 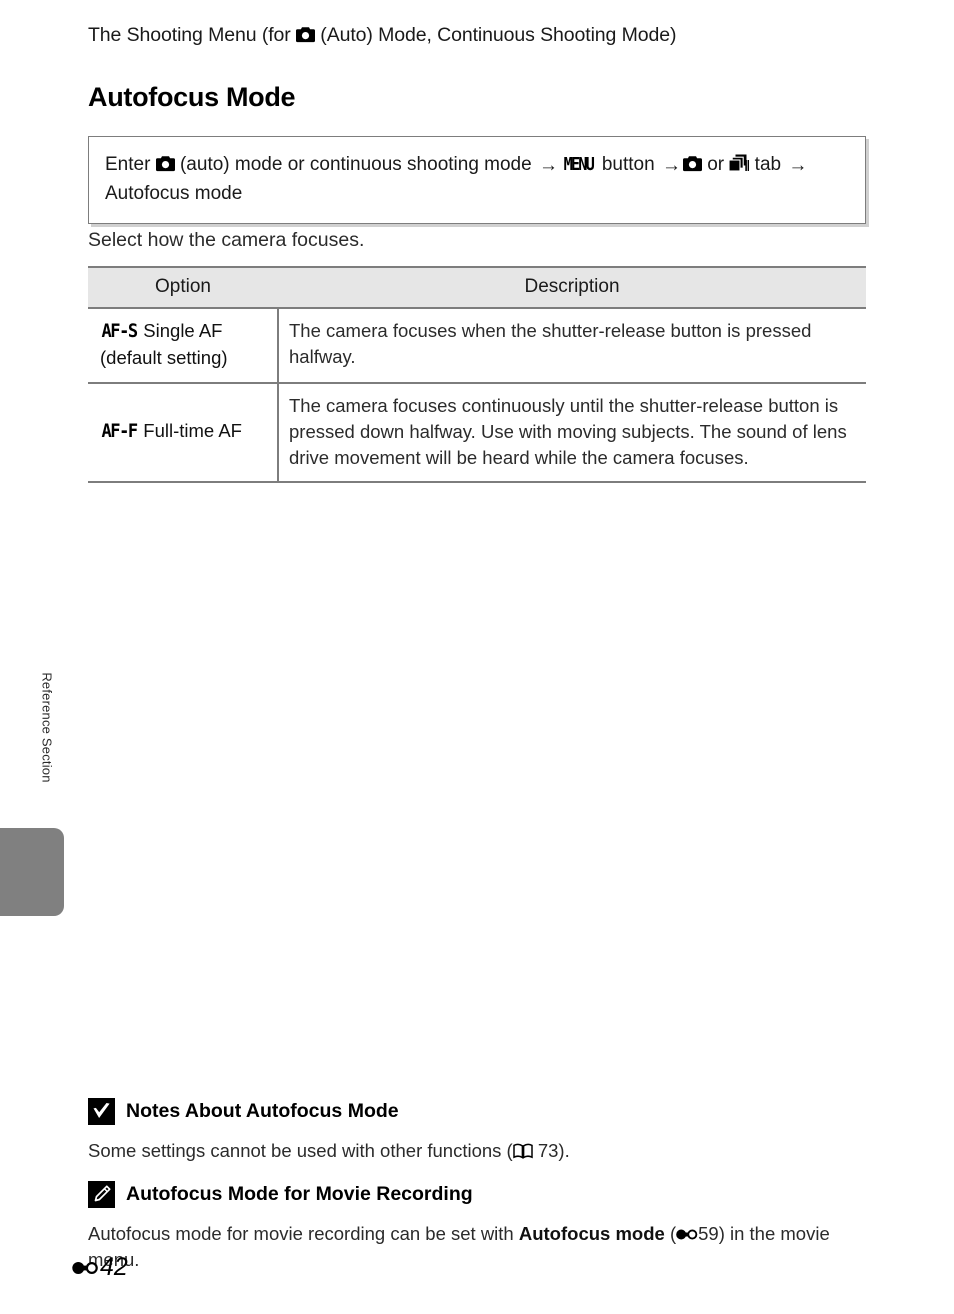 I want to click on page-footer: 42, so click(x=100, y=1267).